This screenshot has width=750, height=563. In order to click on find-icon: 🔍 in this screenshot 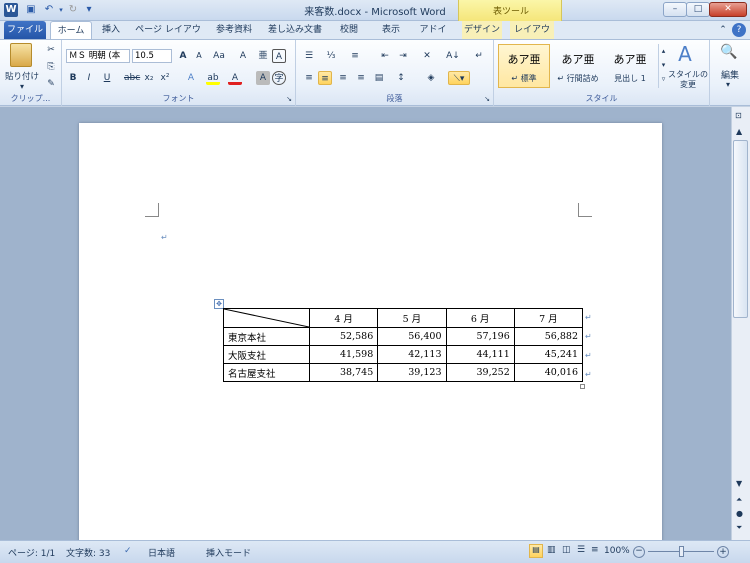, I will do `click(729, 54)`.